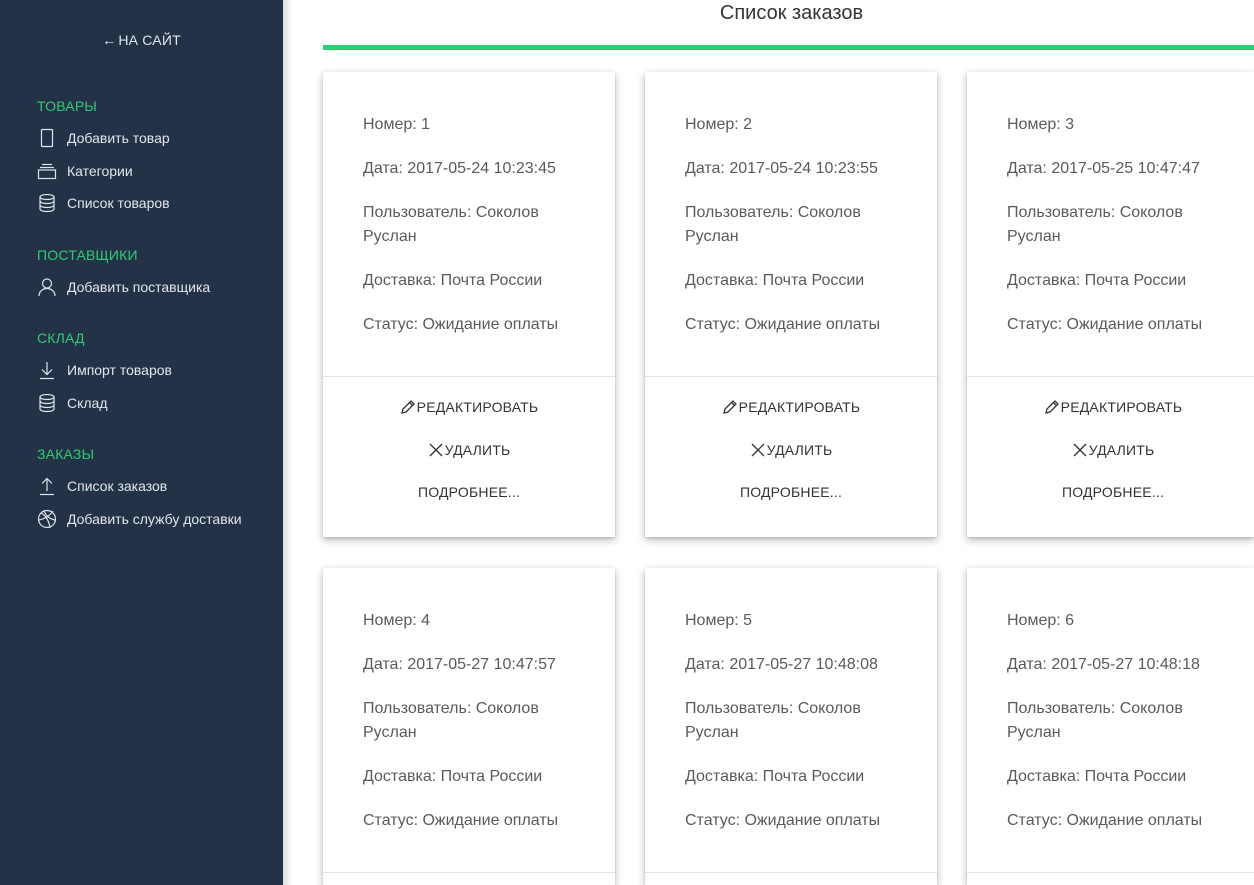 Image resolution: width=1254 pixels, height=885 pixels. Describe the element at coordinates (791, 13) in the screenshot. I see `page-title: Список заказов` at that location.